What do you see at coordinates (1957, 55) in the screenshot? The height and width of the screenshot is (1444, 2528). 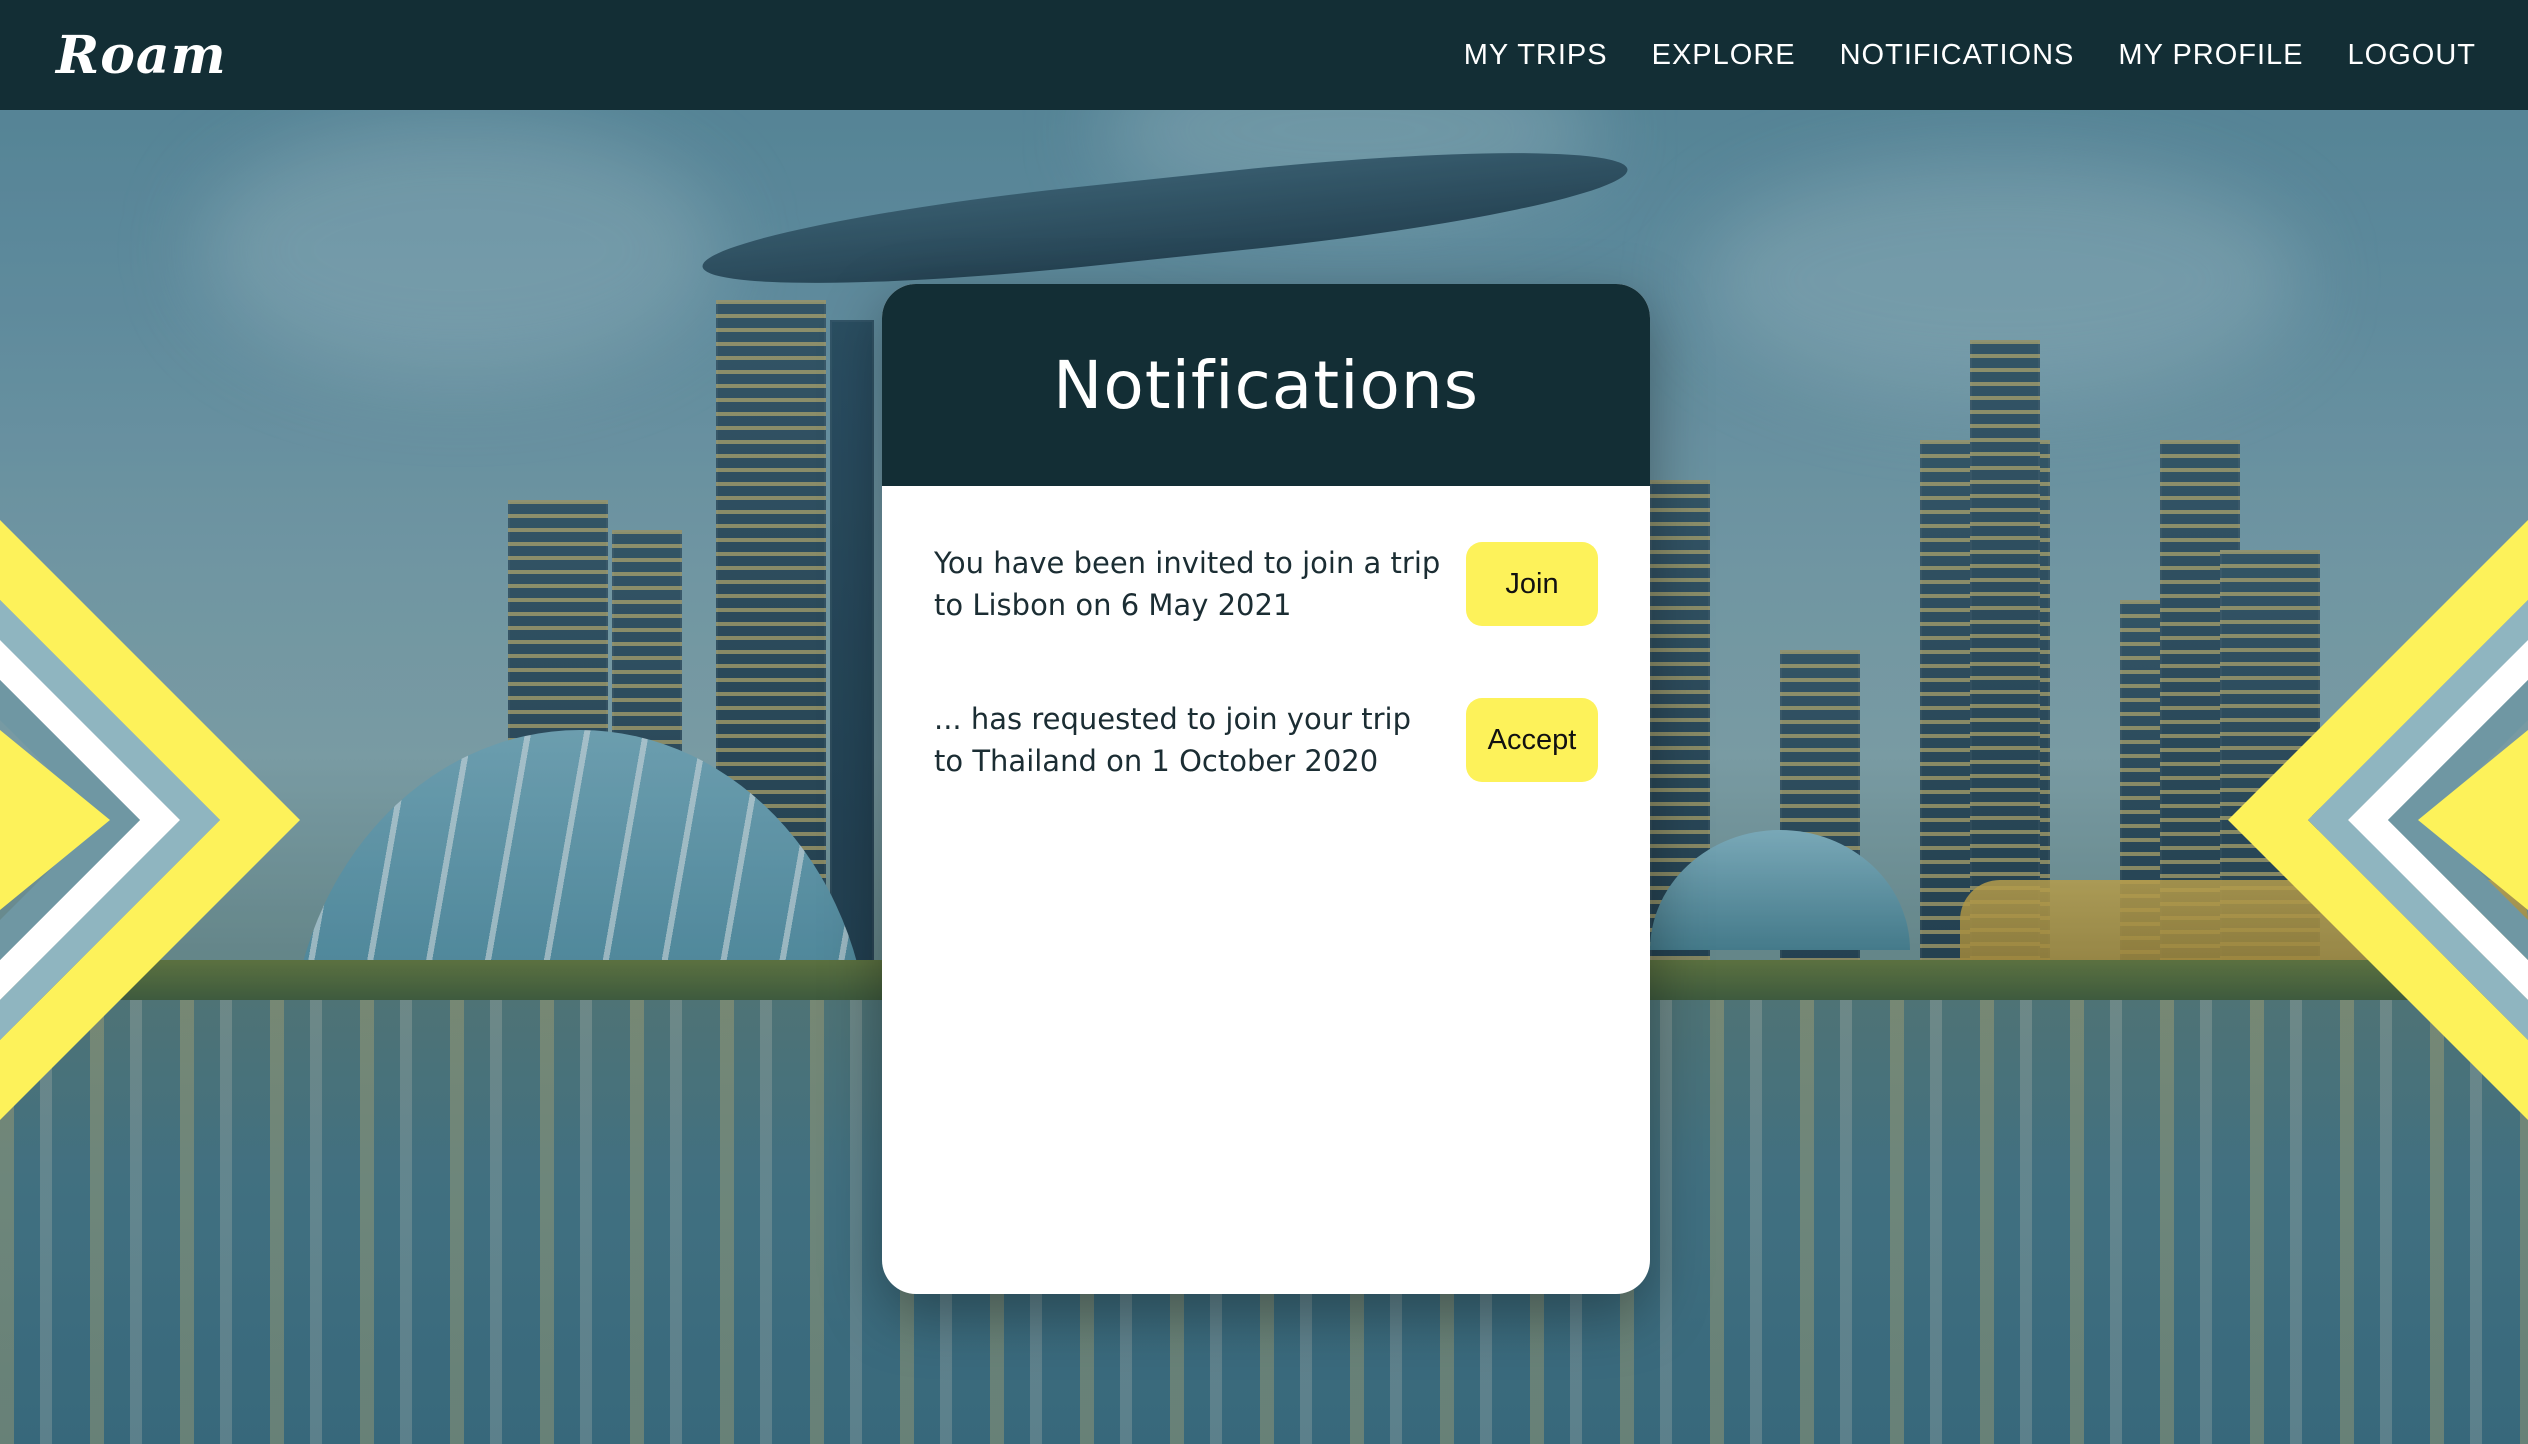 I see `nav-notifications: NOTIFICATIONS` at bounding box center [1957, 55].